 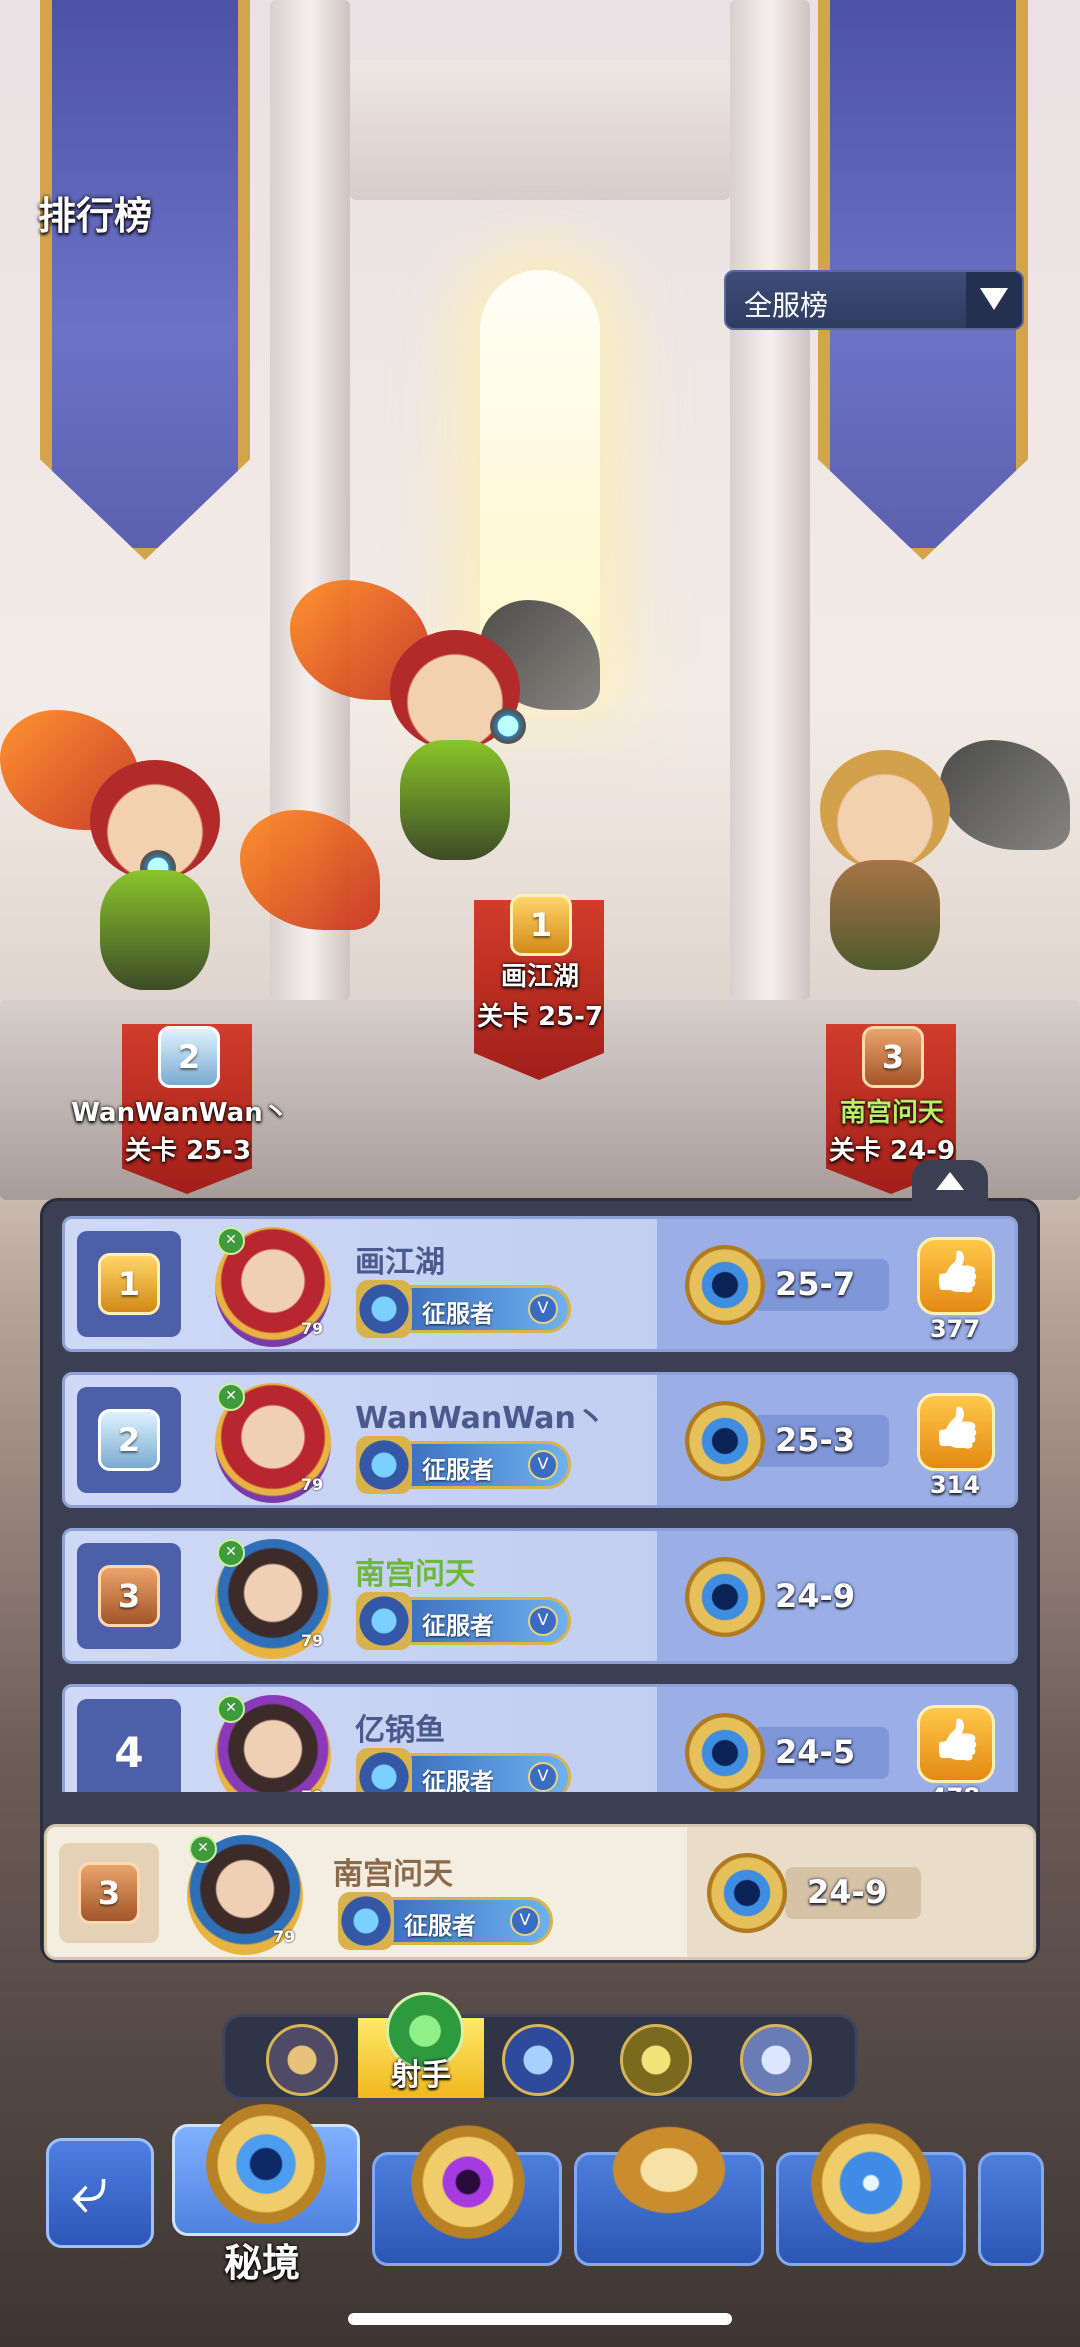 I want to click on rank-1-icon: 1, so click(x=129, y=1284).